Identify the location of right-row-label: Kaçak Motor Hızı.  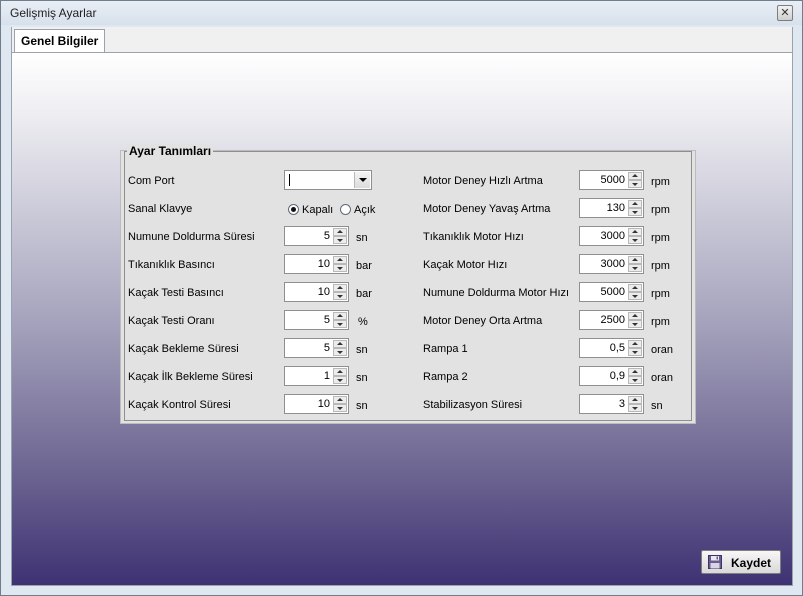
(465, 265).